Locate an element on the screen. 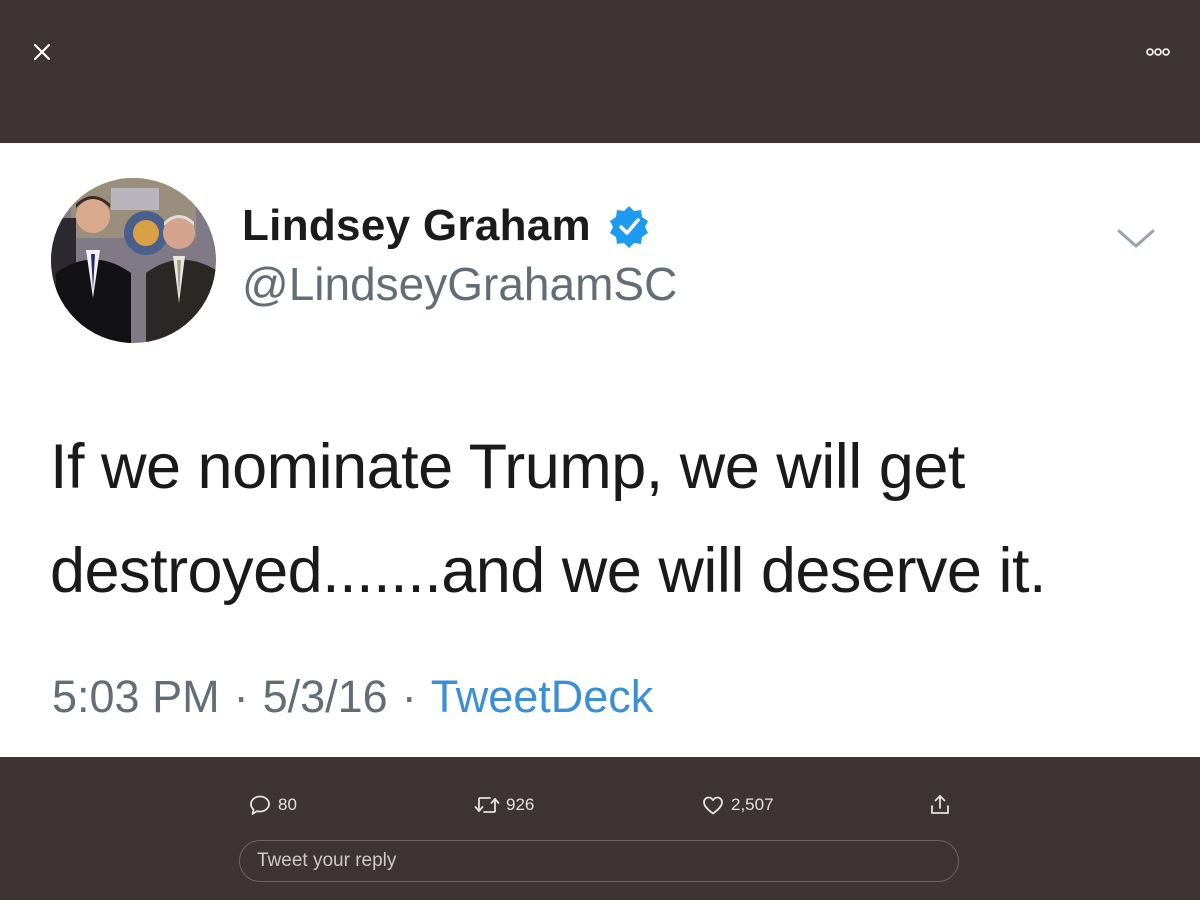 The width and height of the screenshot is (1200, 900). more-options-icon is located at coordinates (1158, 52).